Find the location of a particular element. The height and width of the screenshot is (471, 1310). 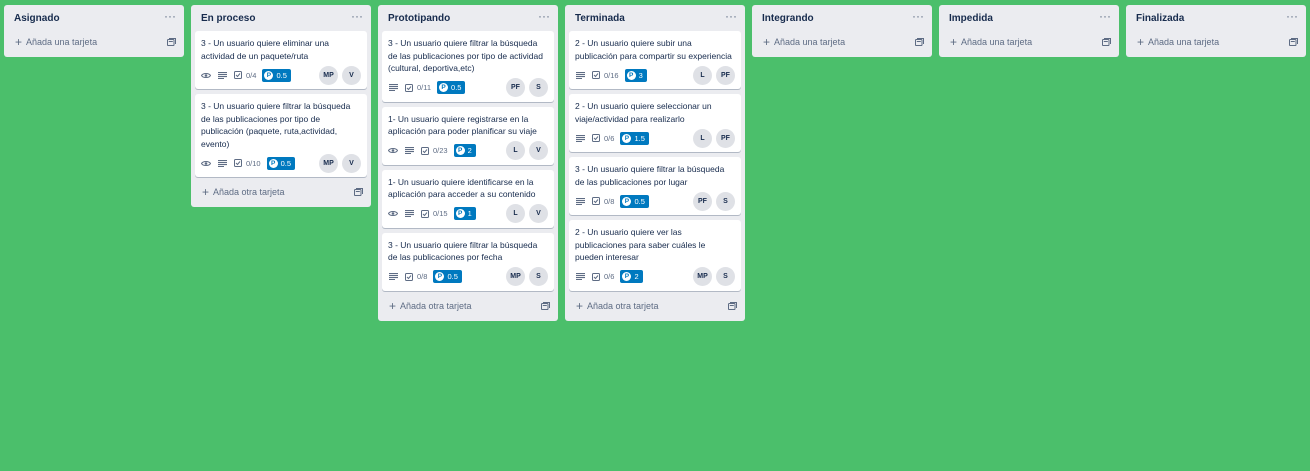

add-card-label-group: + Añada una tarjeta is located at coordinates (1178, 42).